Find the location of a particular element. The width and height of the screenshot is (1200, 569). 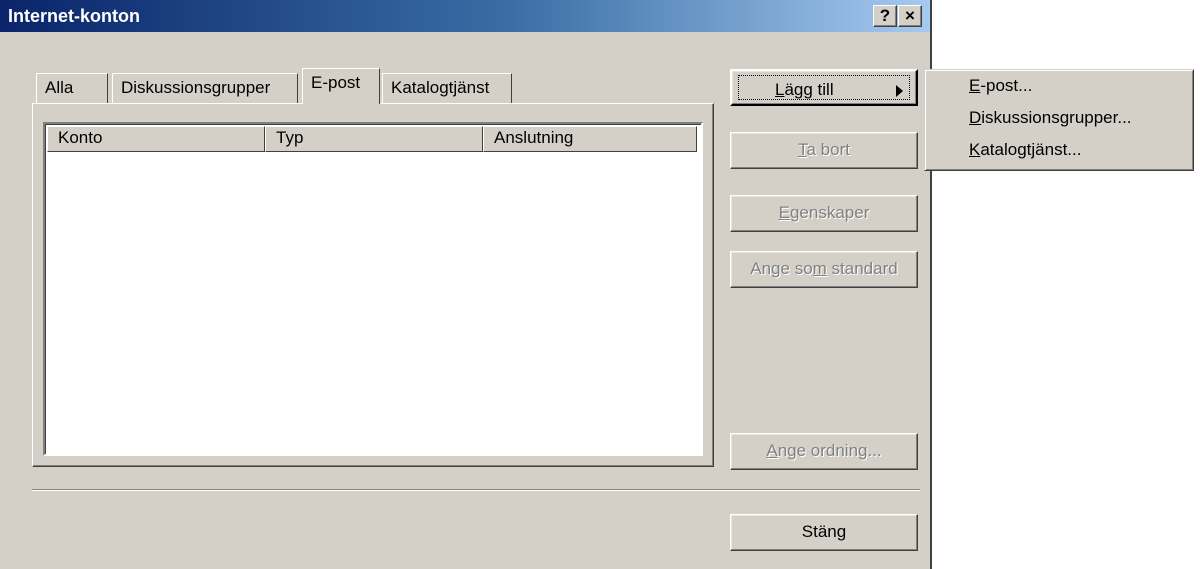

arrow-right-icon is located at coordinates (899, 91).